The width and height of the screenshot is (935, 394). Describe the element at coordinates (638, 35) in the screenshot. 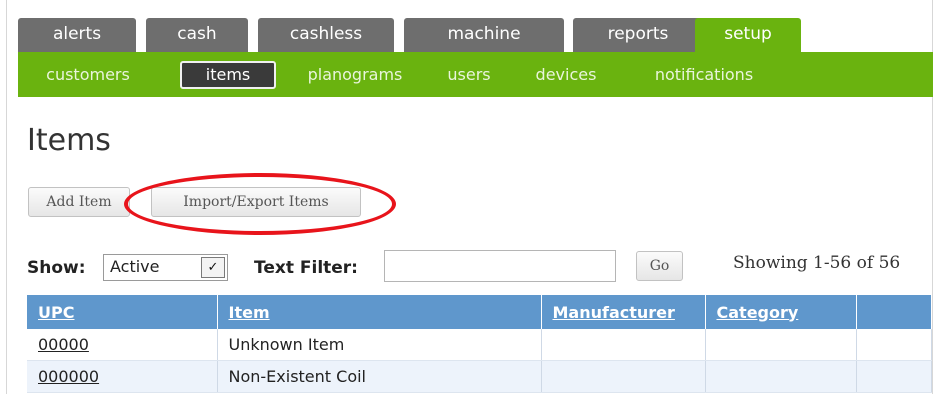

I see `tab-reports: reports` at that location.